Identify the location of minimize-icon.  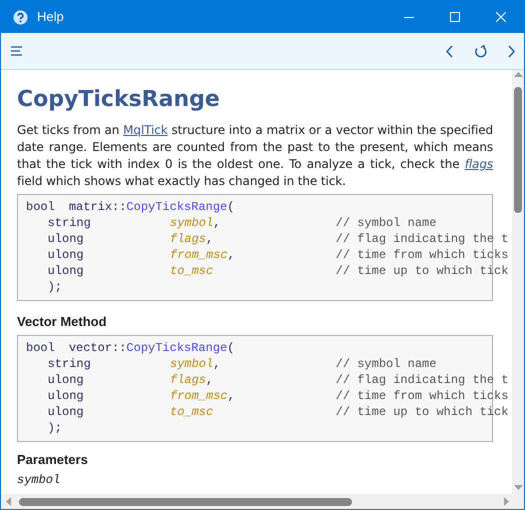
(409, 17).